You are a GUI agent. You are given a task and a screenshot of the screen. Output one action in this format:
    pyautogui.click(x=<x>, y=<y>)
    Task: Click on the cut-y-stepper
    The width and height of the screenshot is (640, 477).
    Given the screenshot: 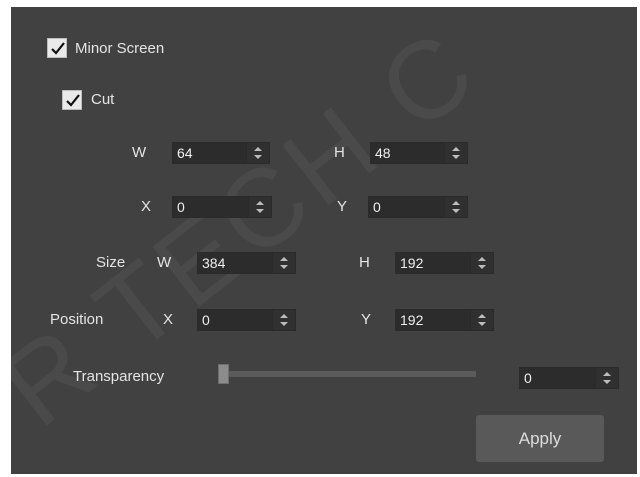 What is the action you would take?
    pyautogui.click(x=455, y=207)
    